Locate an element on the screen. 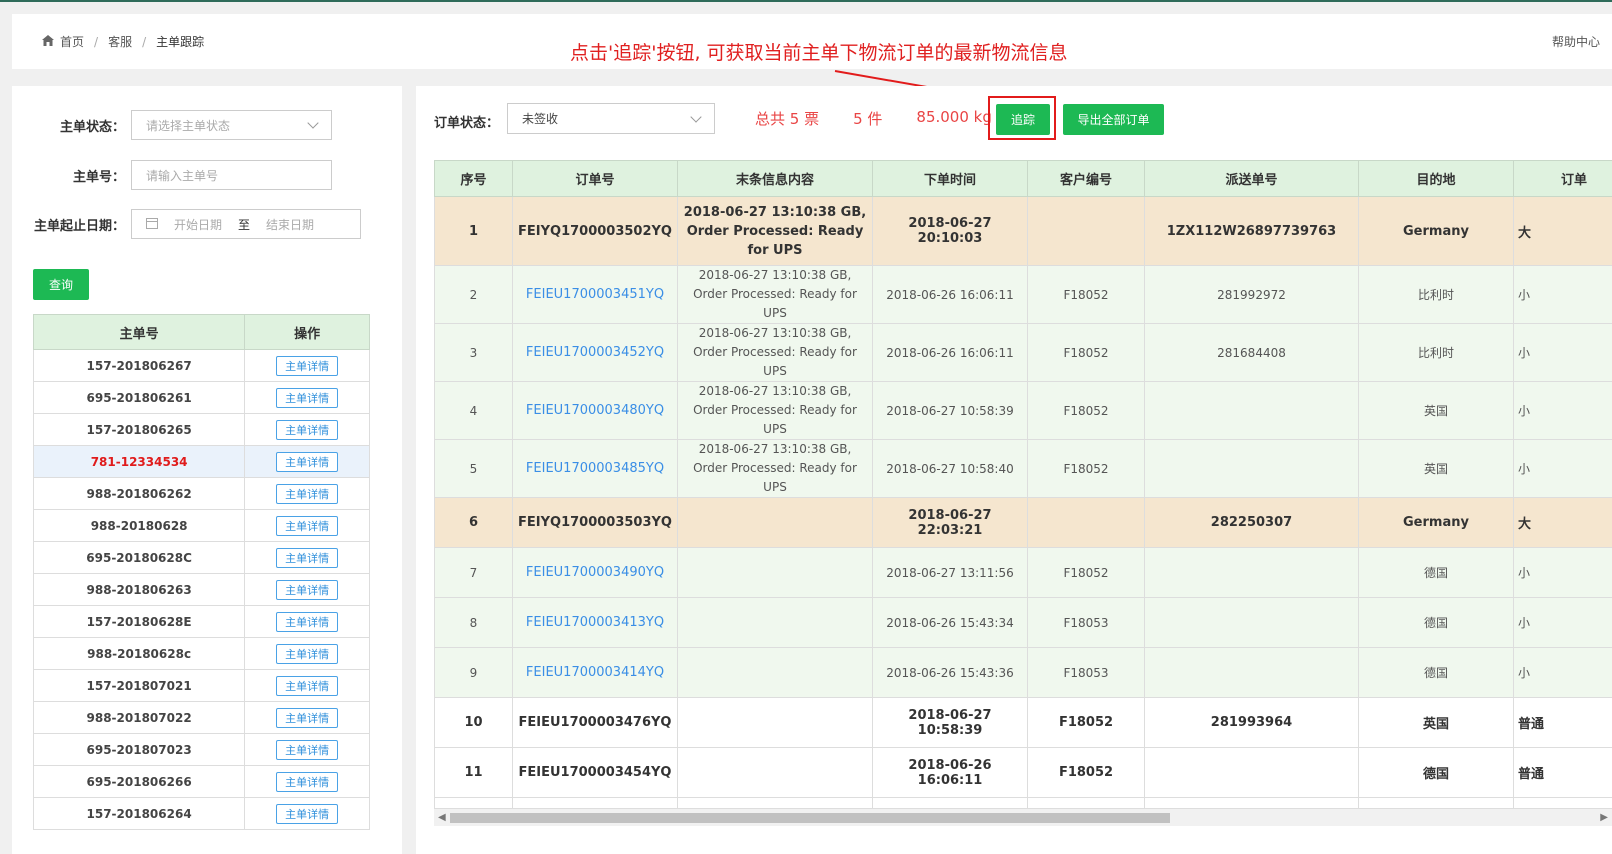 The image size is (1612, 854). table-row: 695-201806261 主单详情 is located at coordinates (201, 397).